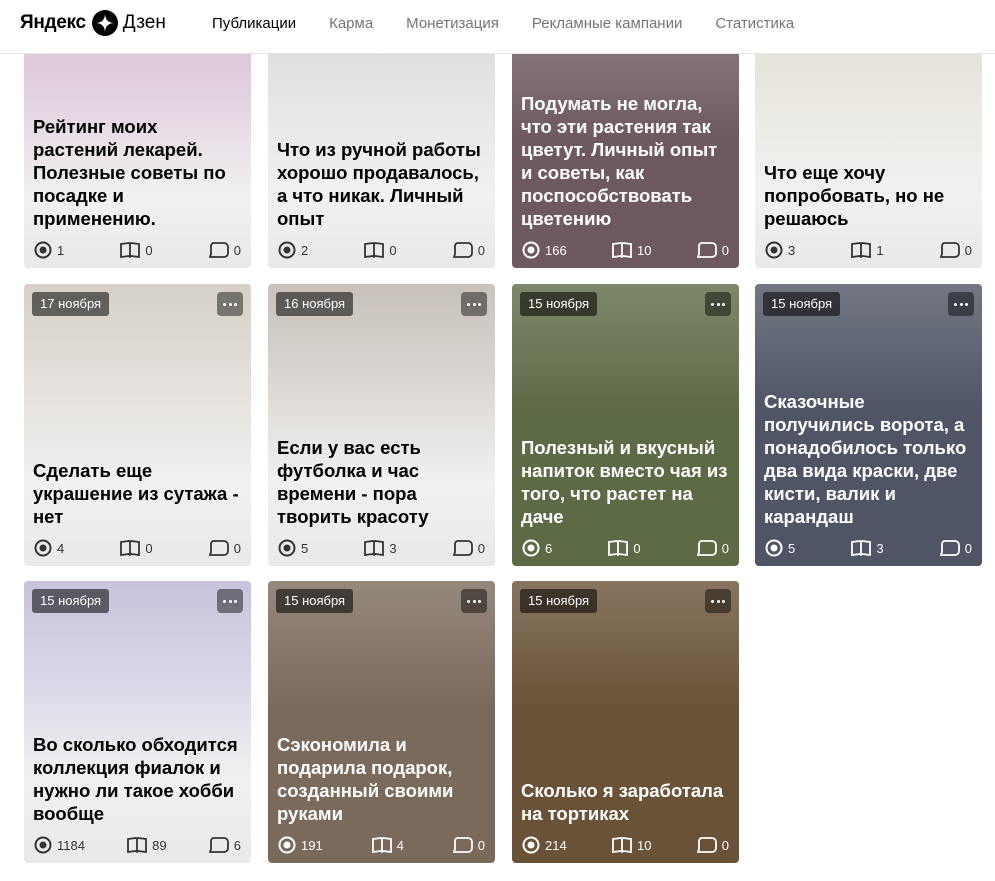 This screenshot has height=881, width=995. What do you see at coordinates (138, 493) in the screenshot?
I see `card-title: Сделать еще украшение из сутажа - нет` at bounding box center [138, 493].